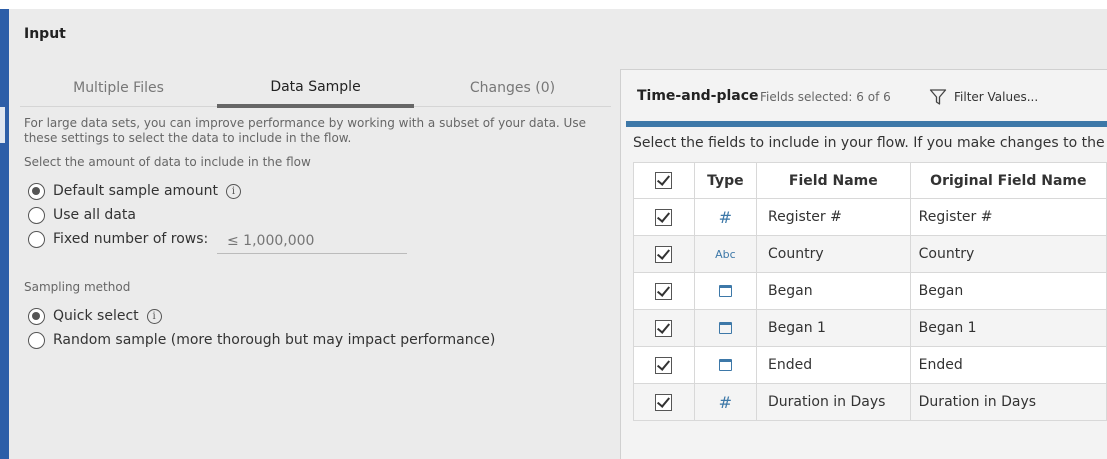 The height and width of the screenshot is (459, 1107). Describe the element at coordinates (698, 96) in the screenshot. I see `input-name: Time-and-place` at that location.